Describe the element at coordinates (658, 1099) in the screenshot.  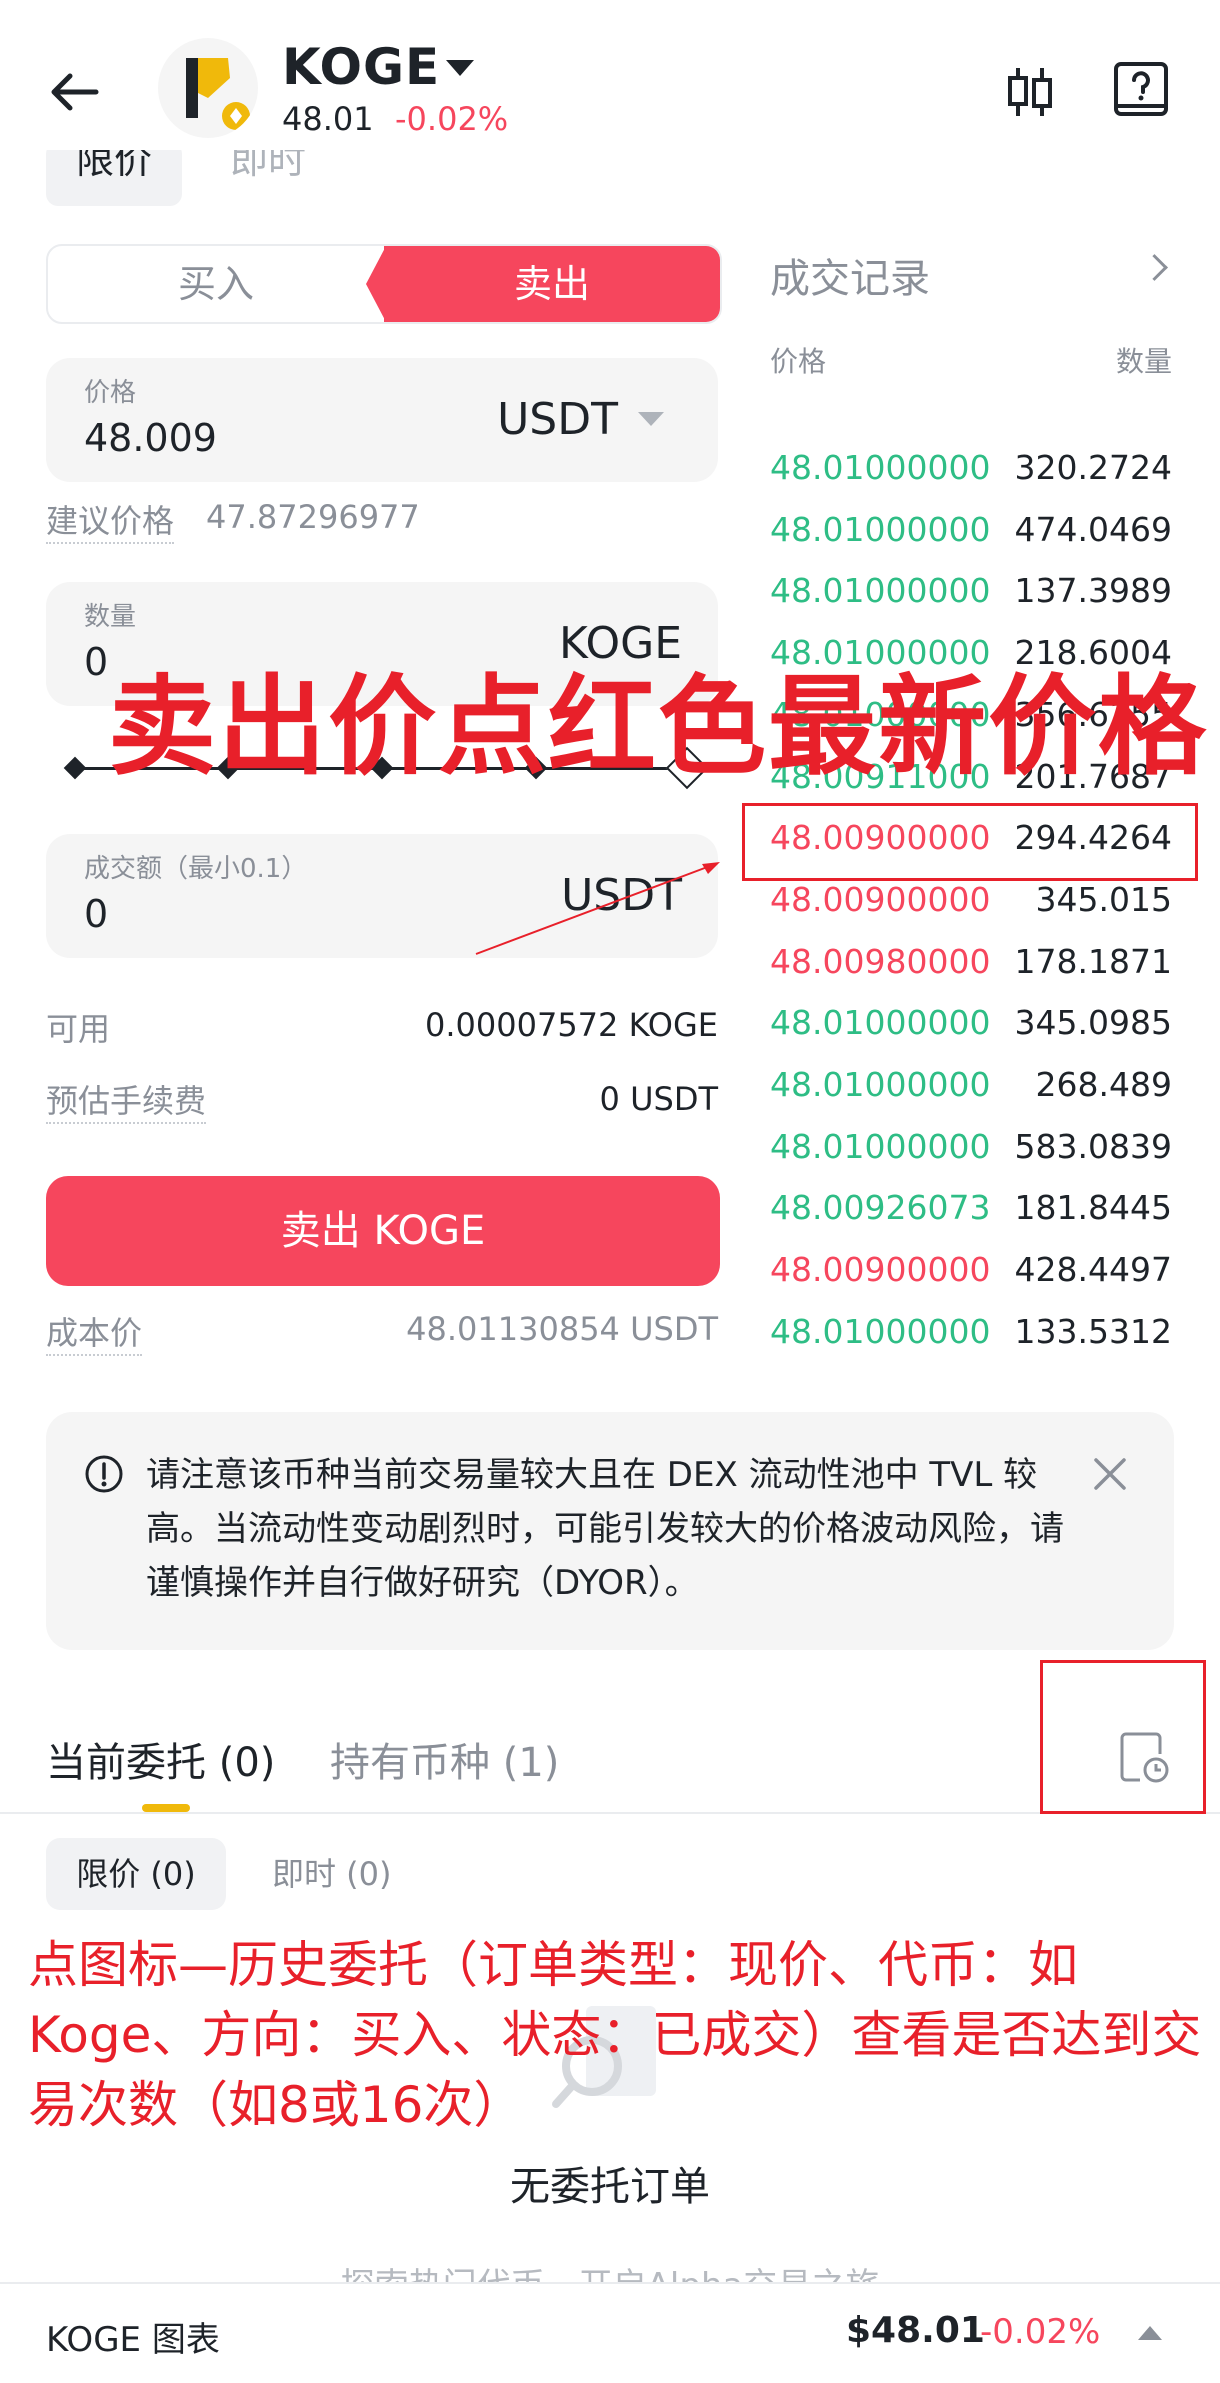
I see `fee-value: 0 USDT` at that location.